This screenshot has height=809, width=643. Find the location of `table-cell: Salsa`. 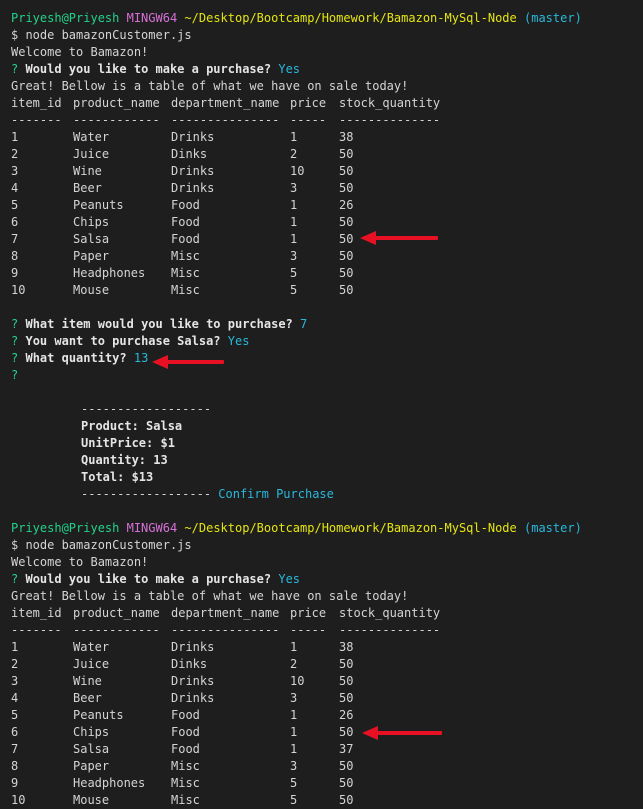

table-cell: Salsa is located at coordinates (91, 239).